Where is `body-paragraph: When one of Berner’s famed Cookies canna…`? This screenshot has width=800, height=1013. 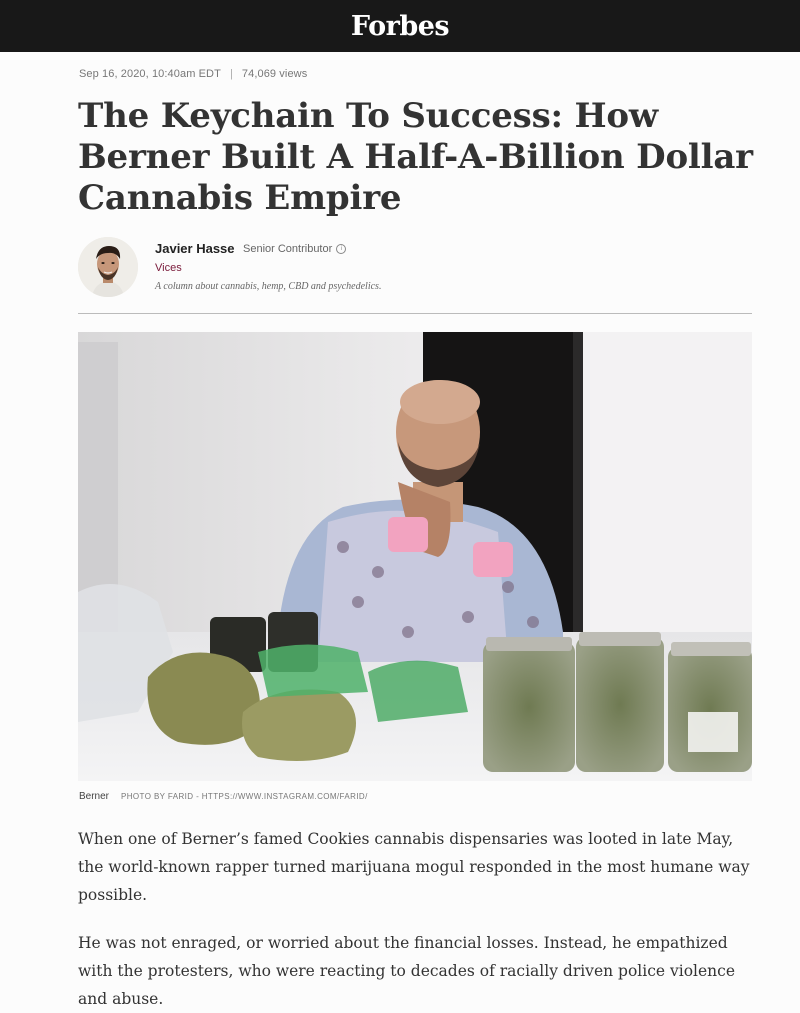
body-paragraph: When one of Berner’s famed Cookies canna… is located at coordinates (414, 867).